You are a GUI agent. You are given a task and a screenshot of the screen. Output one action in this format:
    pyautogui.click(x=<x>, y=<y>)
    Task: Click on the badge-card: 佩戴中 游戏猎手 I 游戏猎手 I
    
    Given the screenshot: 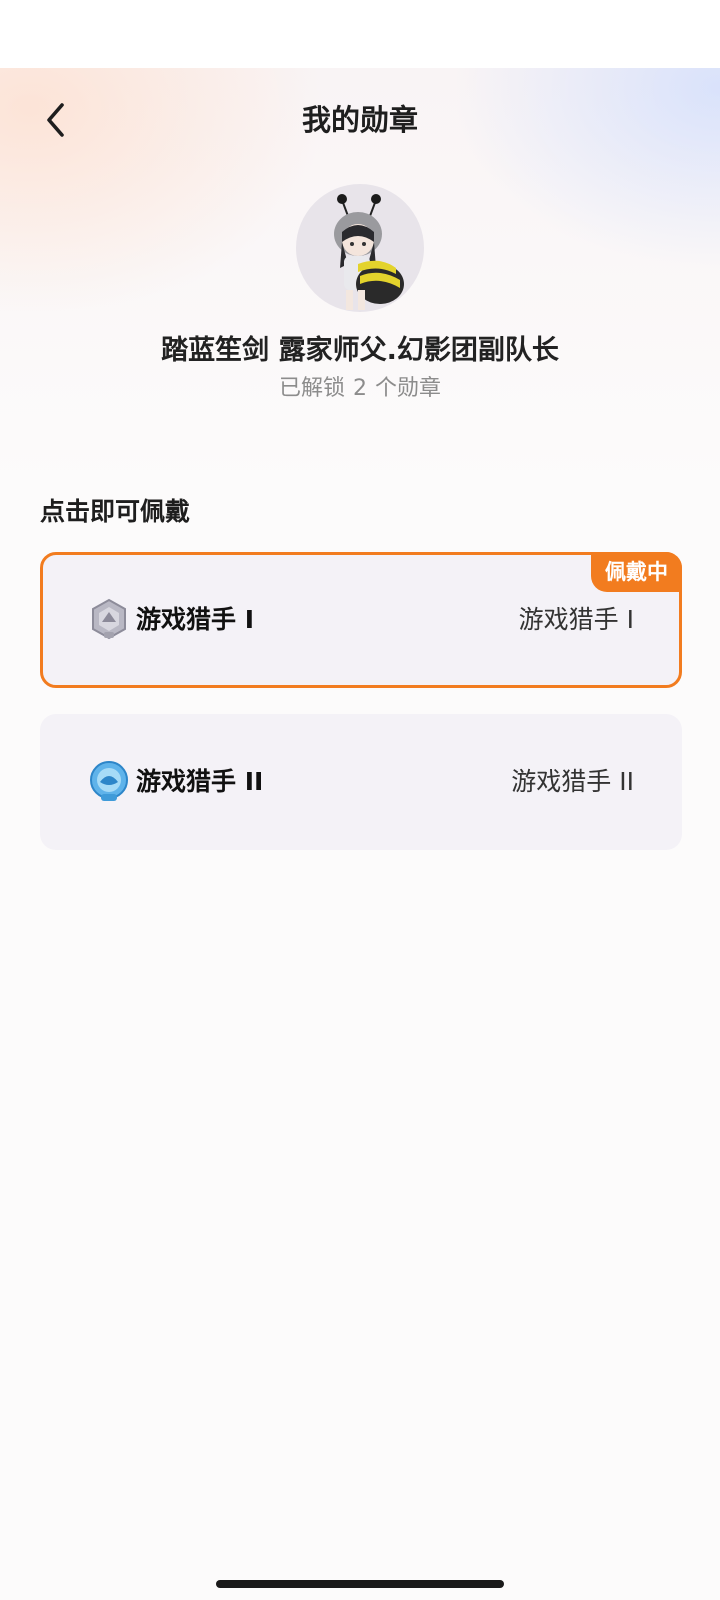 What is the action you would take?
    pyautogui.click(x=361, y=620)
    